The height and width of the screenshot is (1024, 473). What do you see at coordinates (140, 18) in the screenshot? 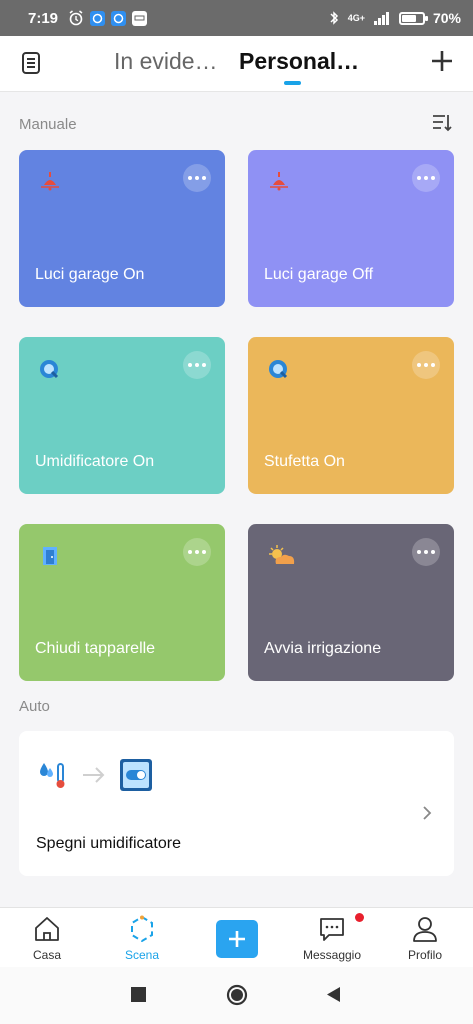
I see `keyboard-icon` at bounding box center [140, 18].